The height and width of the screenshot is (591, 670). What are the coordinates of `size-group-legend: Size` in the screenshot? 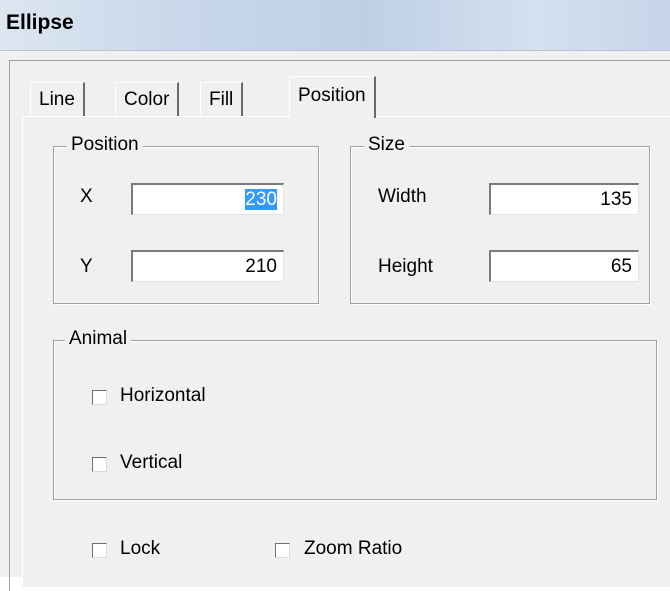 It's located at (386, 145).